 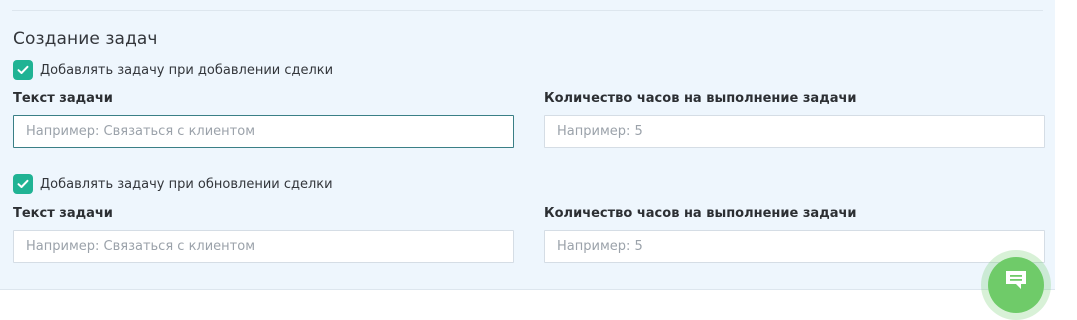 What do you see at coordinates (794, 246) in the screenshot?
I see `hours-input-update` at bounding box center [794, 246].